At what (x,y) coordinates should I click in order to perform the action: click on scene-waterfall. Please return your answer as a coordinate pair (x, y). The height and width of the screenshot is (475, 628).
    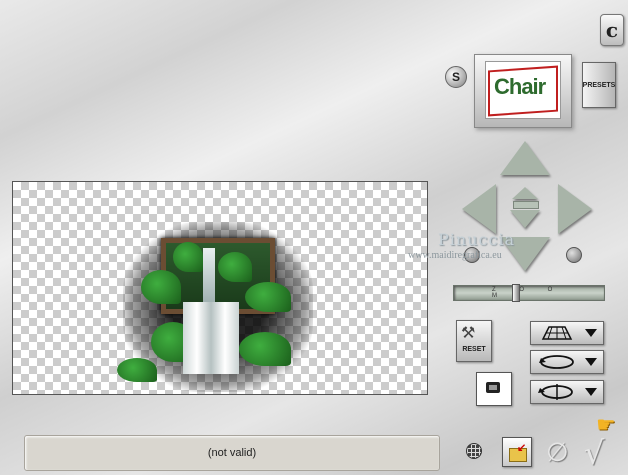
    Looking at the image, I should click on (211, 338).